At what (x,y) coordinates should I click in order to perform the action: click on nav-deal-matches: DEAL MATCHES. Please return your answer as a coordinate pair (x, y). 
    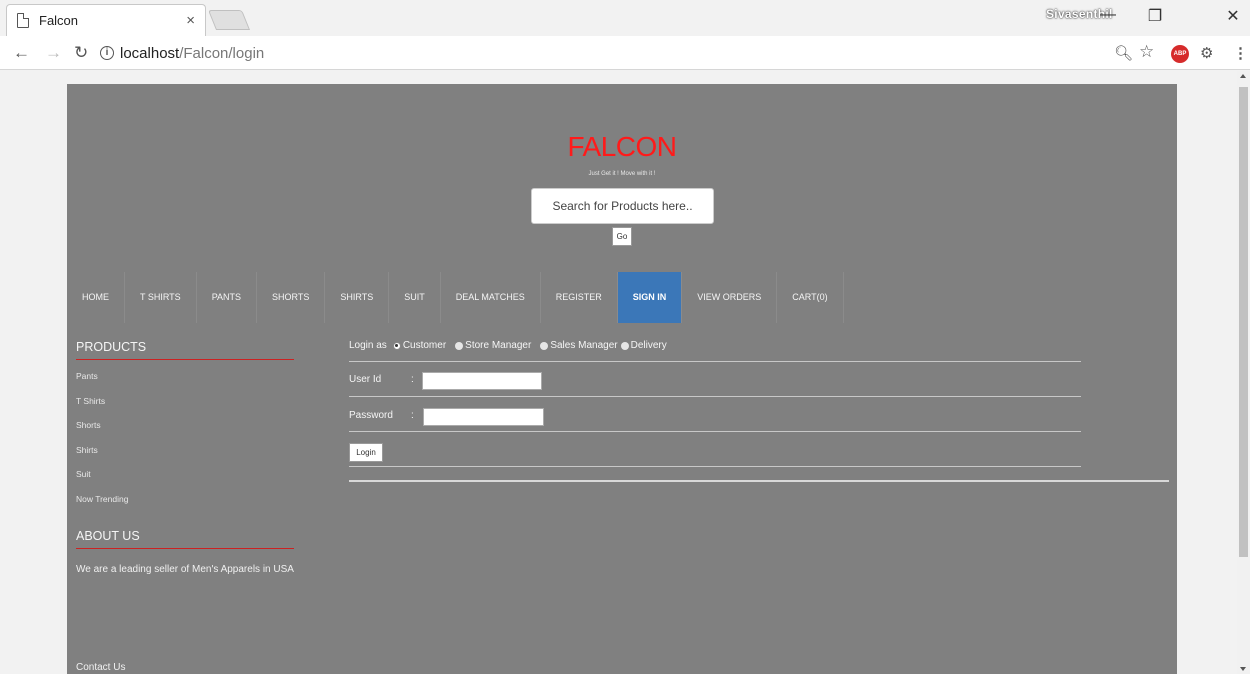
    Looking at the image, I should click on (491, 297).